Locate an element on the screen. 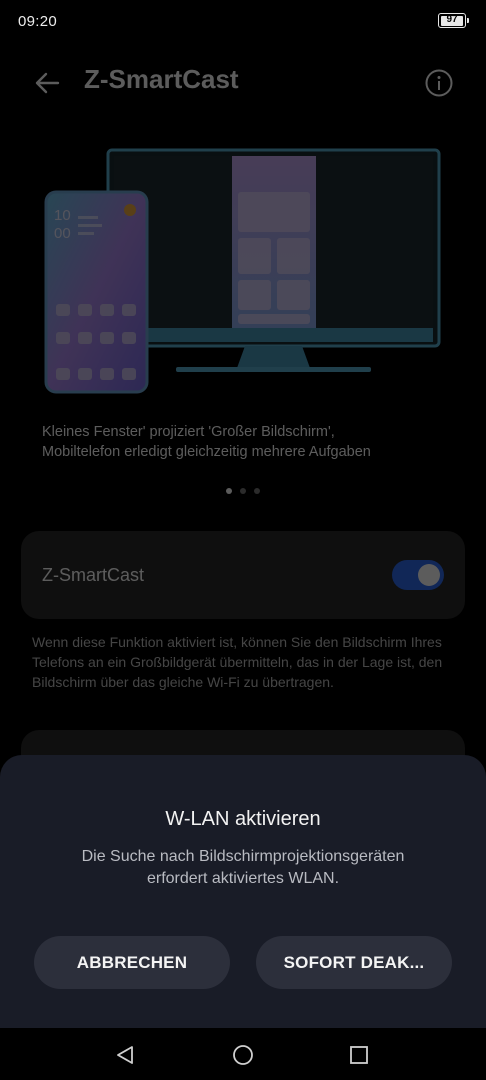 The height and width of the screenshot is (1080, 486). page-title: Z-SmartCast is located at coordinates (161, 79).